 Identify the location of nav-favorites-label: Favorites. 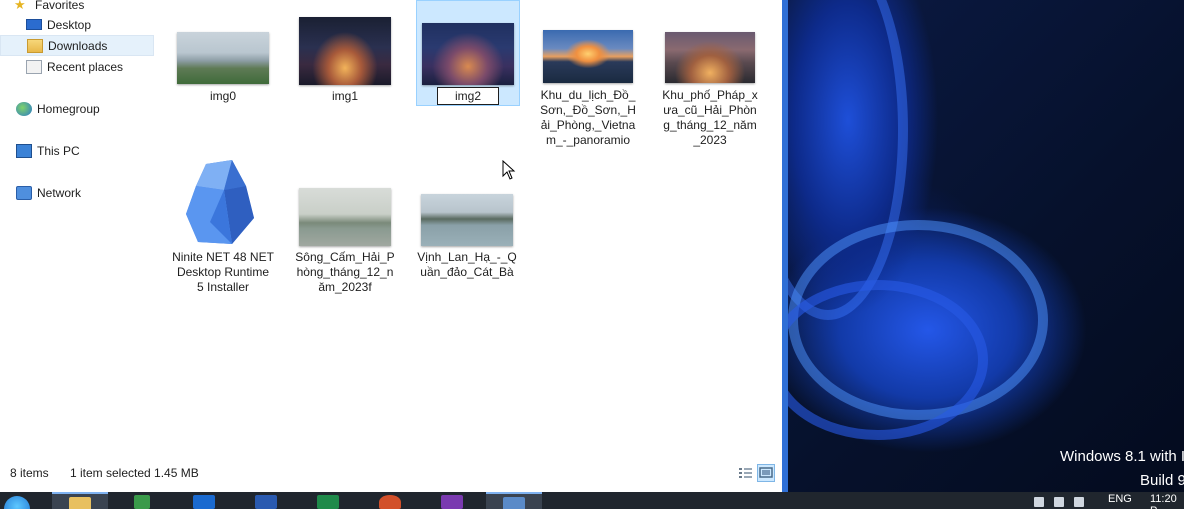
(60, 6).